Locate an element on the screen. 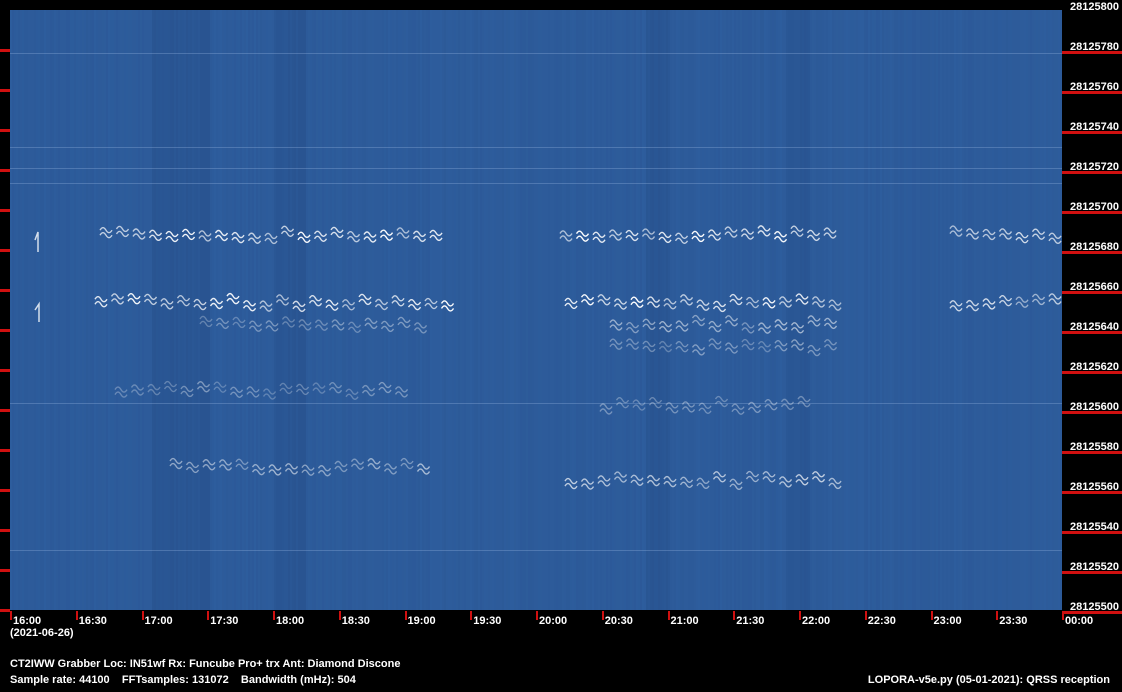 This screenshot has height=692, width=1122. x-tick-label: 16:30 is located at coordinates (92, 621).